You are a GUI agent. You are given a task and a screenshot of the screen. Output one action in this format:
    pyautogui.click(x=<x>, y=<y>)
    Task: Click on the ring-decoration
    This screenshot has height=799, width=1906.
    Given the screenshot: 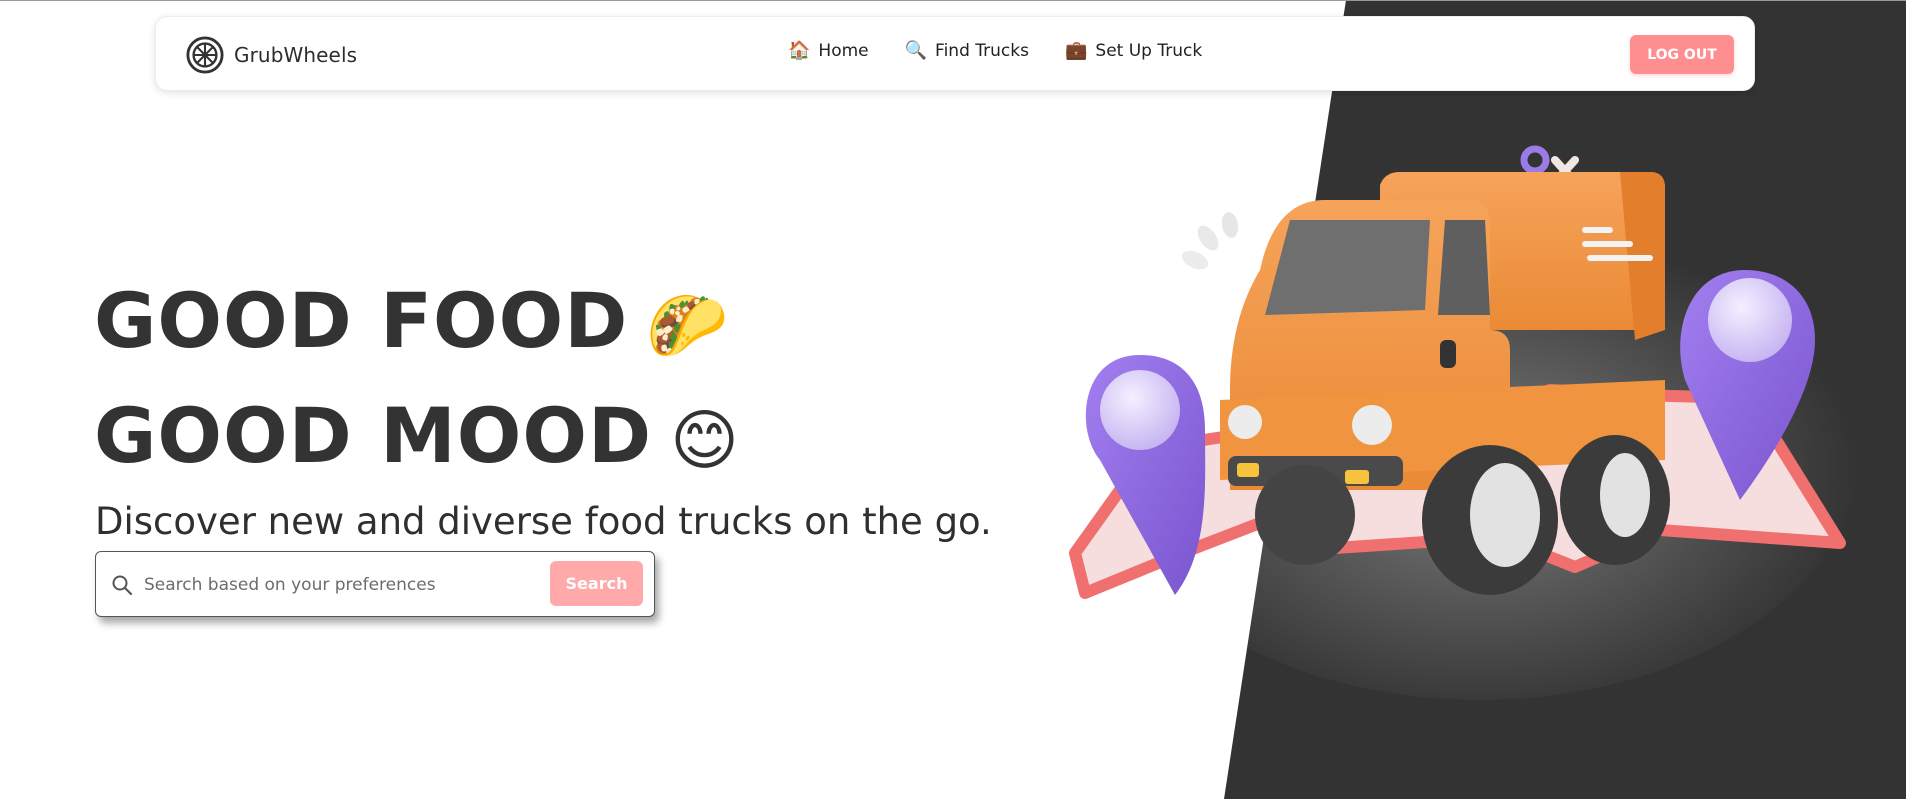 What is the action you would take?
    pyautogui.click(x=1535, y=160)
    